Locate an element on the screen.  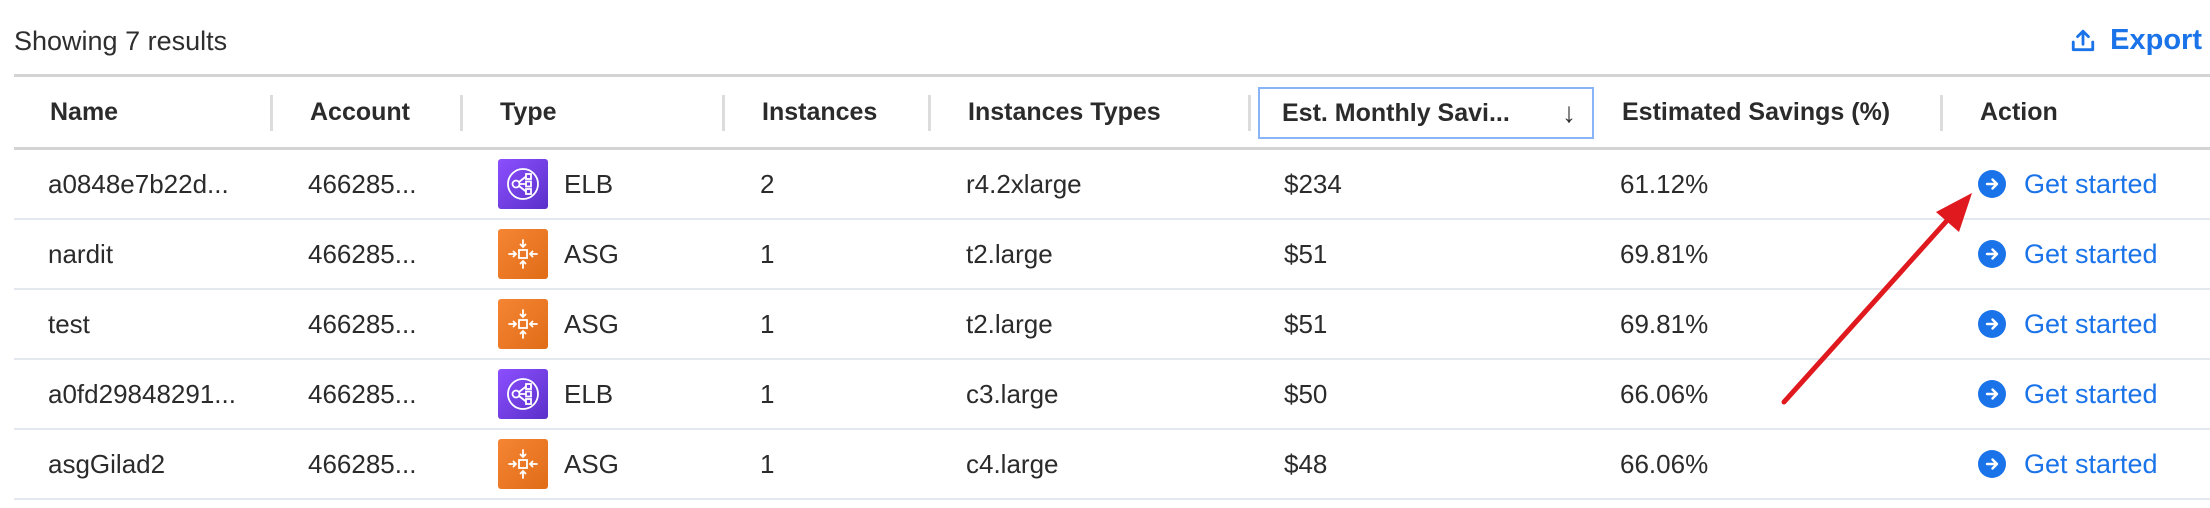
column-header-type: Type is located at coordinates (528, 112).